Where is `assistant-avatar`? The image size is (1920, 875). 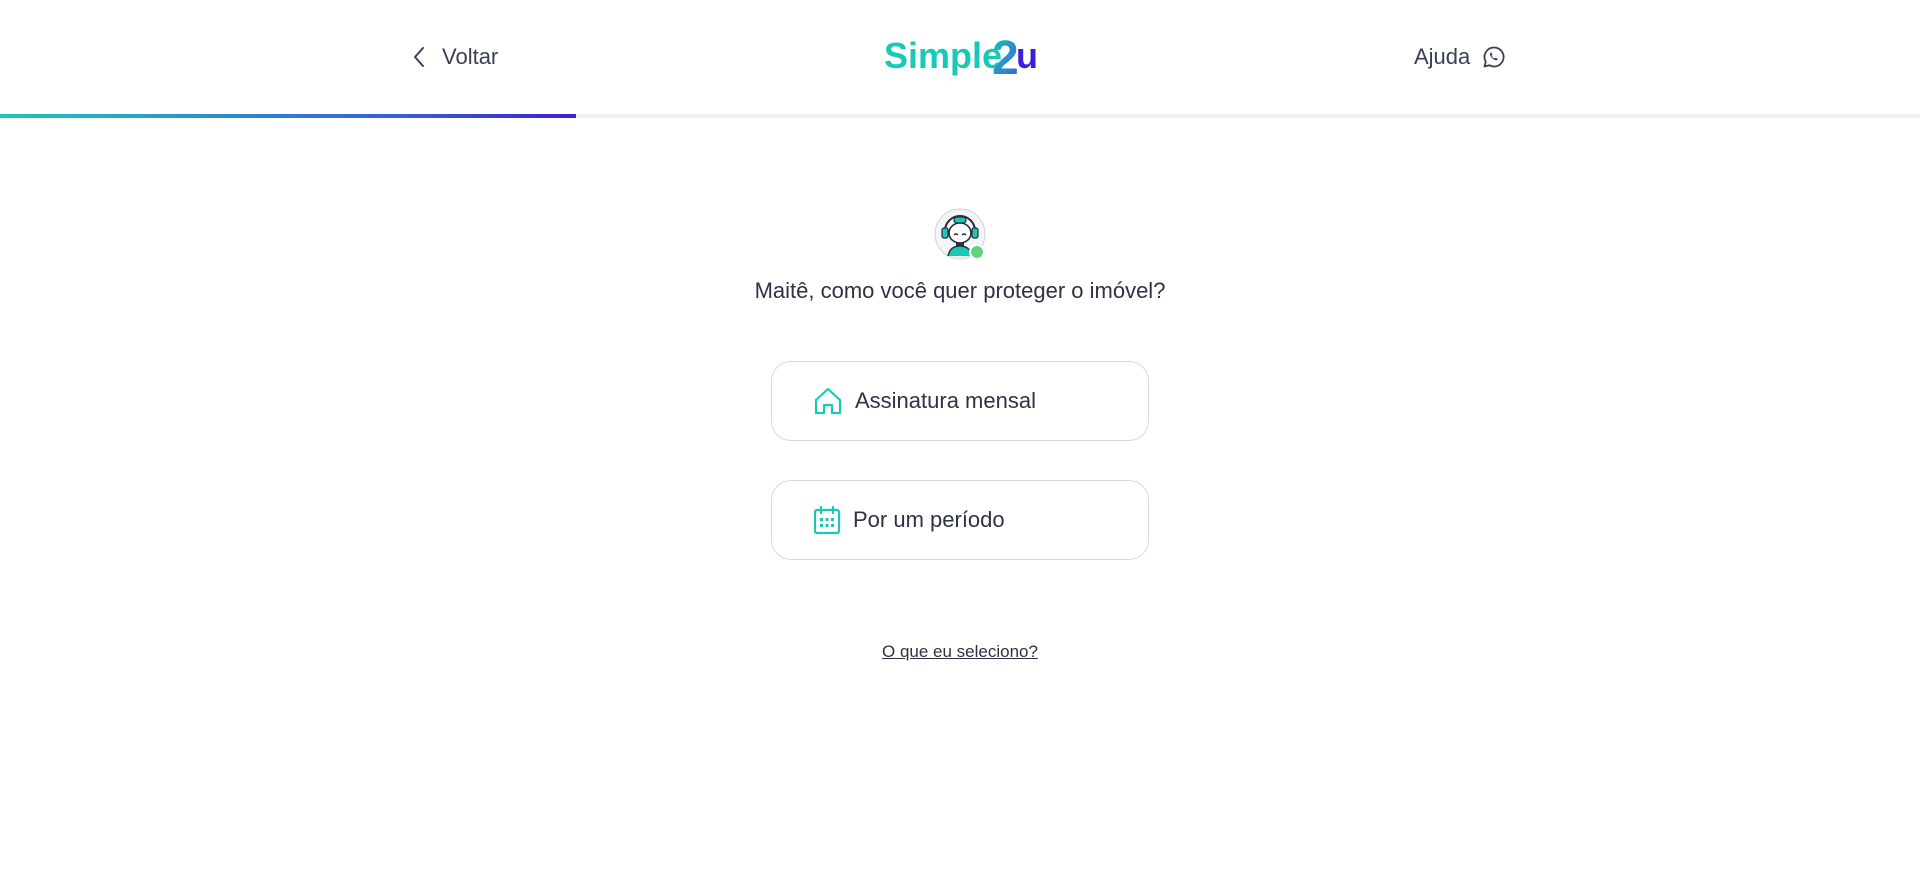
assistant-avatar is located at coordinates (960, 234).